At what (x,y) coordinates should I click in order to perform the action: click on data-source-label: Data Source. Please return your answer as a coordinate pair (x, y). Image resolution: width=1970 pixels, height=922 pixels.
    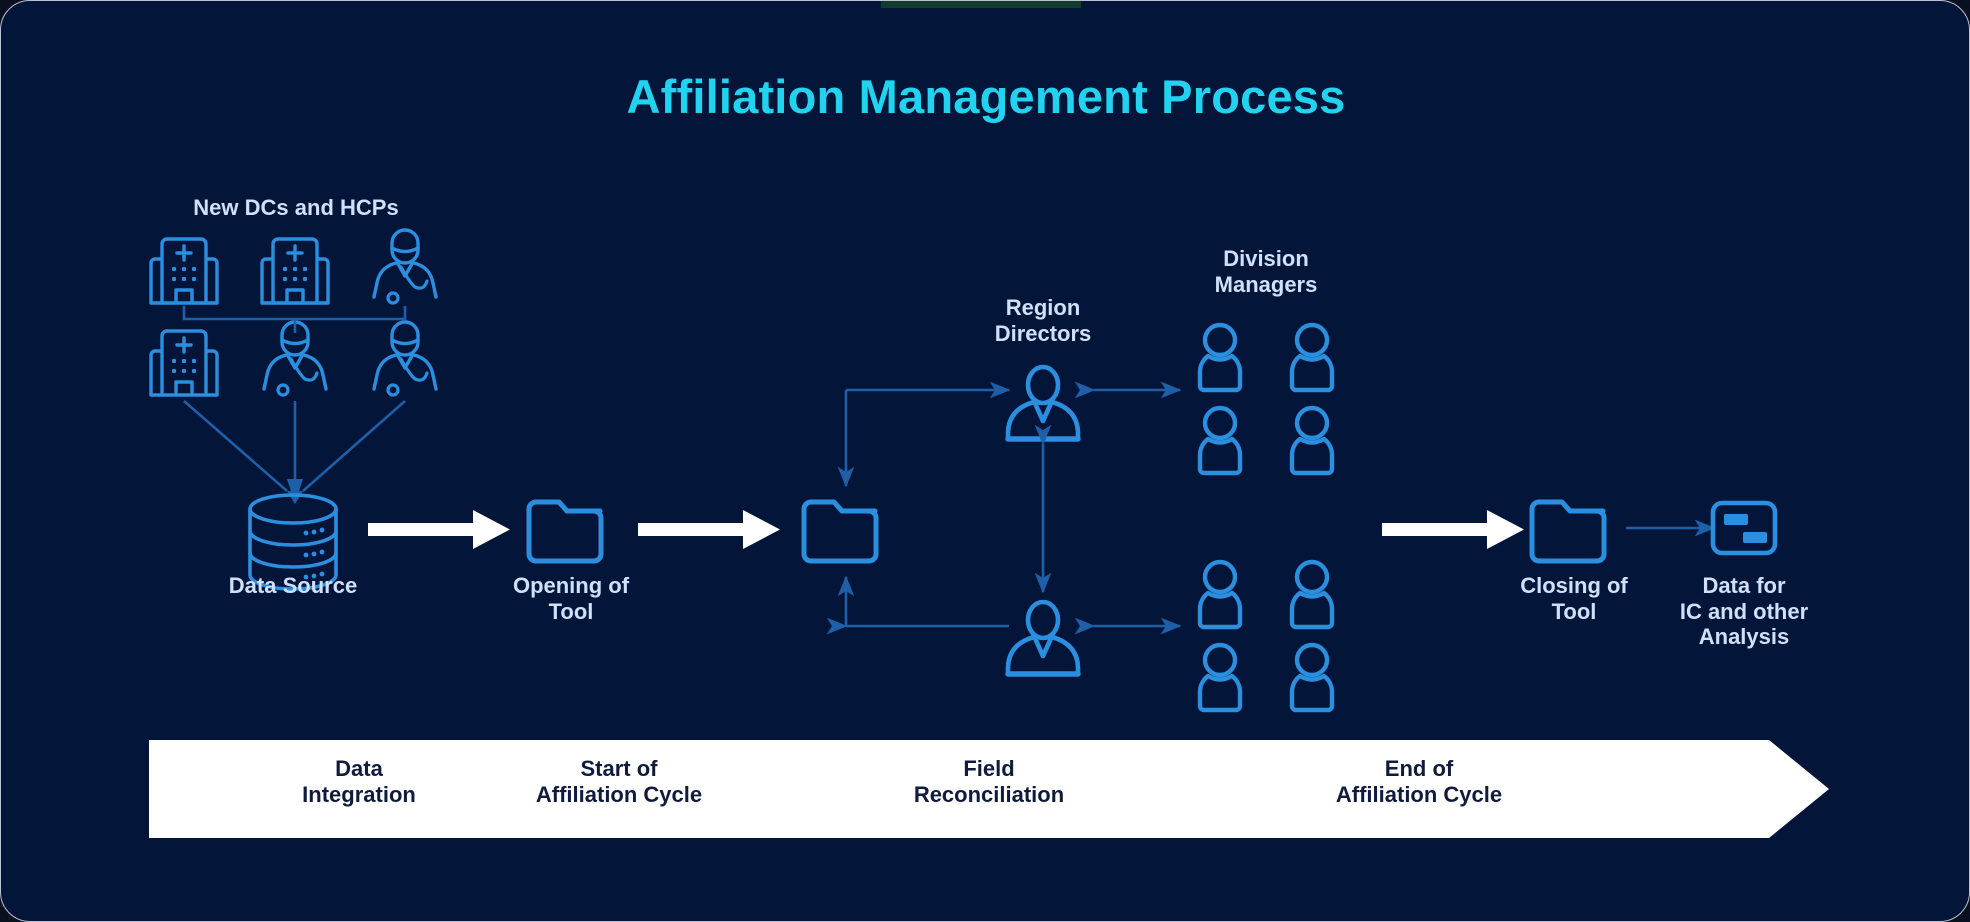
    Looking at the image, I should click on (293, 585).